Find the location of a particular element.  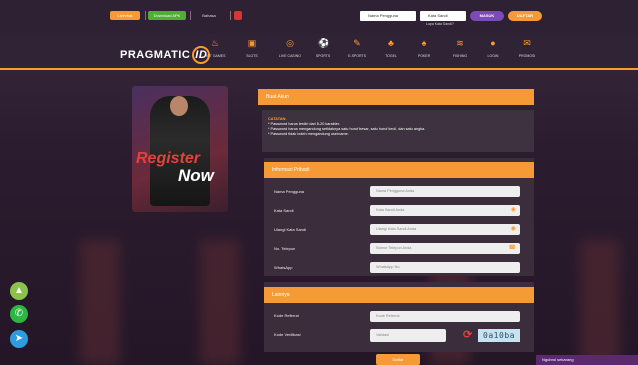

nav-item-6: ♠ POKER is located at coordinates (424, 48).